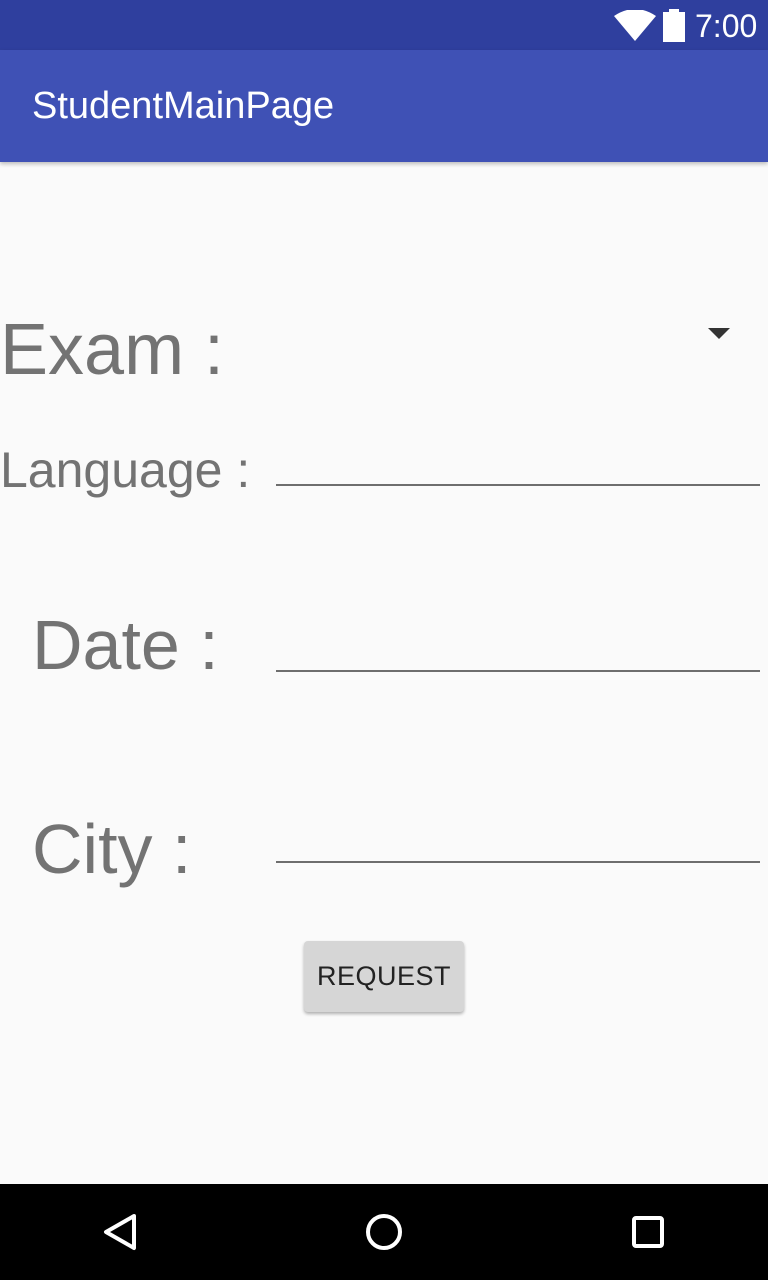  I want to click on dropdown-arrow-icon, so click(719, 333).